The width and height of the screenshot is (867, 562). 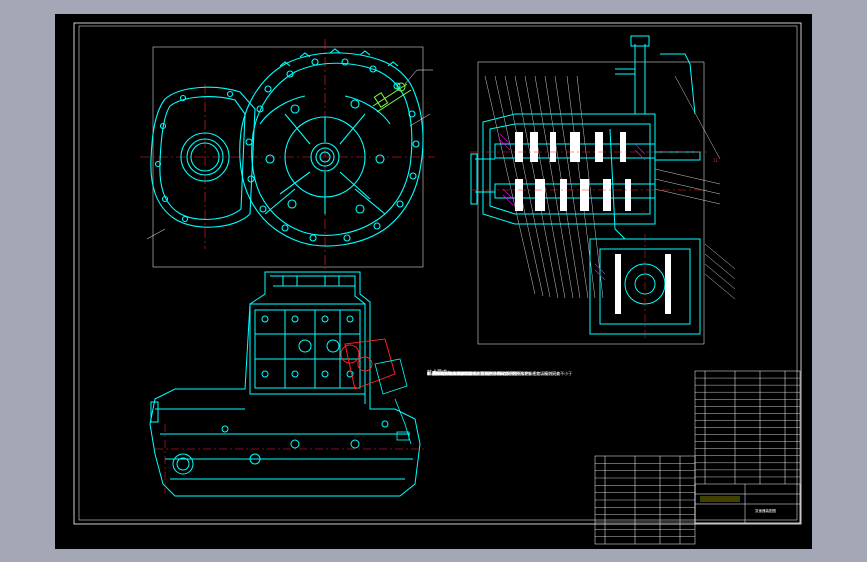 I want to click on title-highlight, so click(x=720, y=499).